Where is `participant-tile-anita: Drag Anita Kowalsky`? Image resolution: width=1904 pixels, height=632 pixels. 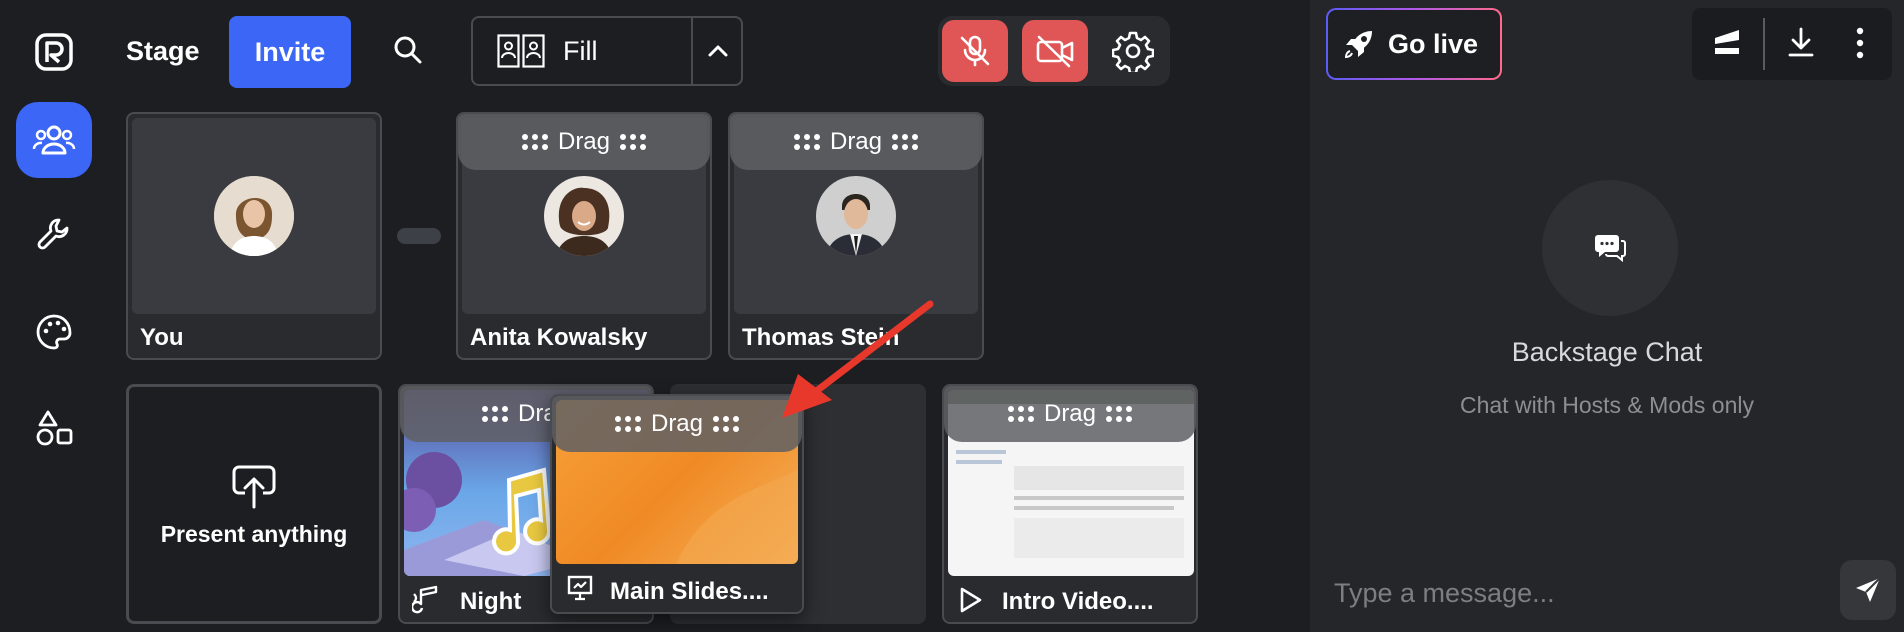
participant-tile-anita: Drag Anita Kowalsky is located at coordinates (584, 236).